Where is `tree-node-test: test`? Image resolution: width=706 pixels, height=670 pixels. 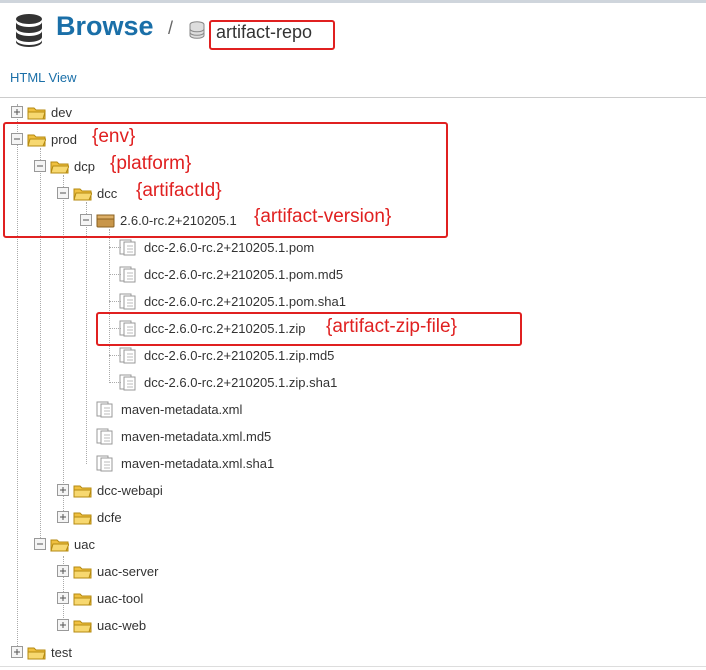
tree-node-test: test is located at coordinates (41, 652).